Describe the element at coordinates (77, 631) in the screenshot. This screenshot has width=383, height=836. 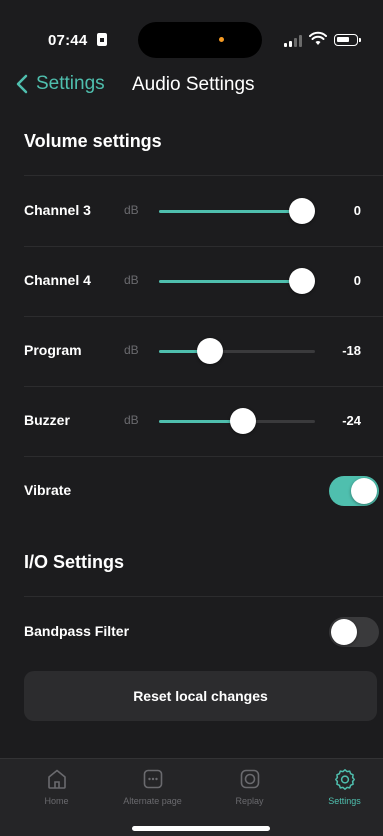
I see `row-label: Bandpass Filter` at that location.